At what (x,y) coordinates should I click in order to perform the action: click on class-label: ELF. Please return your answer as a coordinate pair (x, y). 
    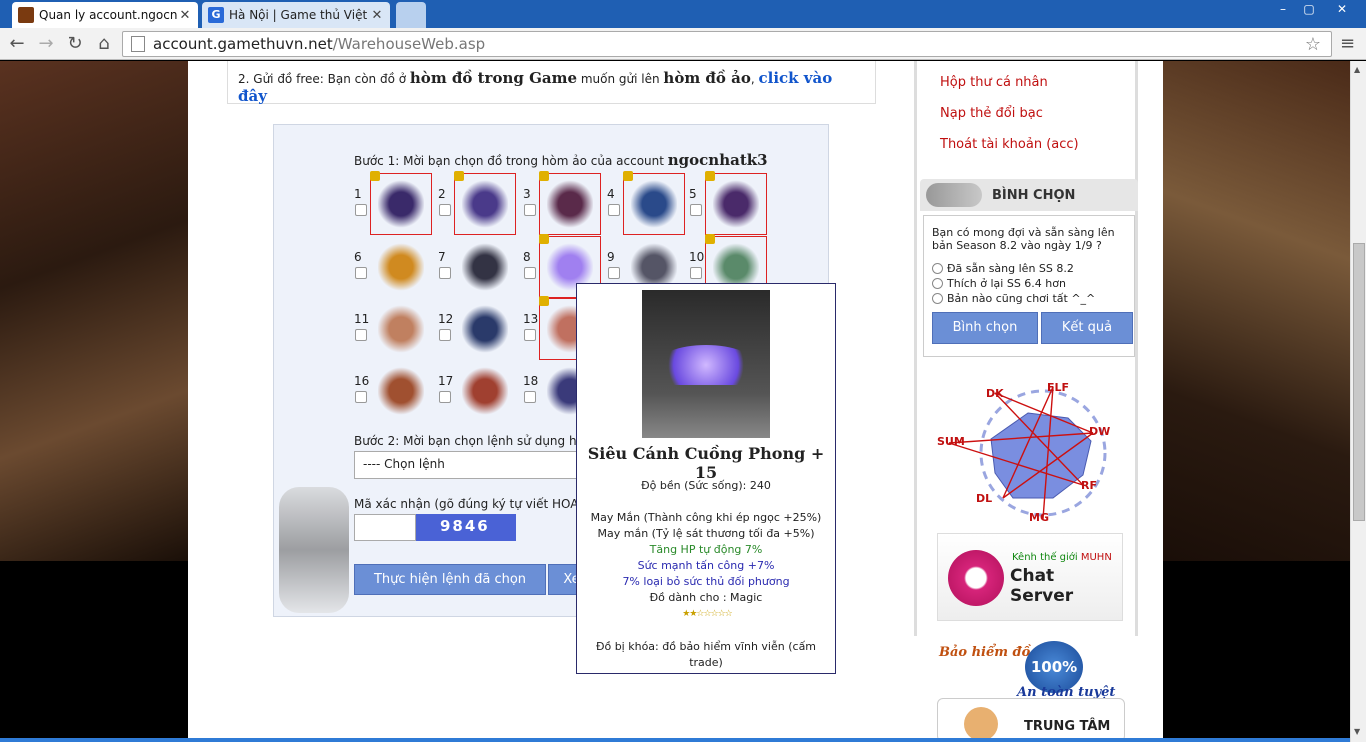
    Looking at the image, I should click on (1058, 387).